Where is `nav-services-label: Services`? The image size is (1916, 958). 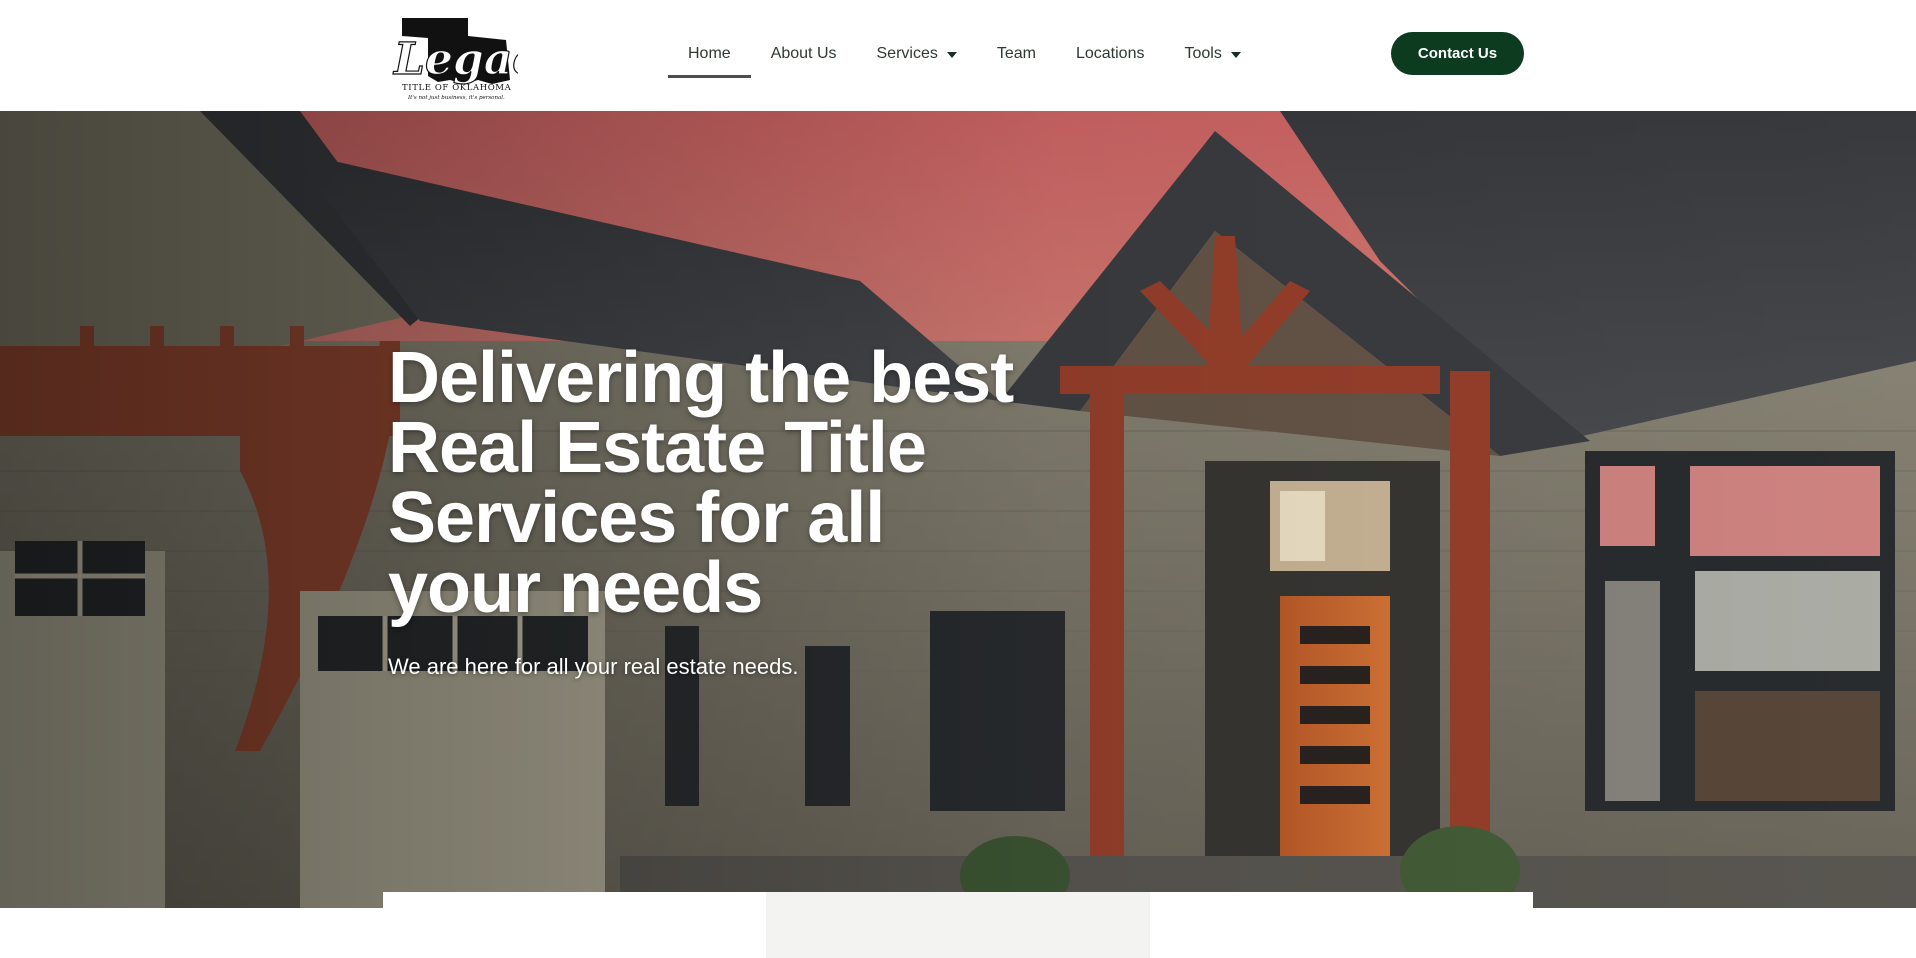 nav-services-label: Services is located at coordinates (907, 53).